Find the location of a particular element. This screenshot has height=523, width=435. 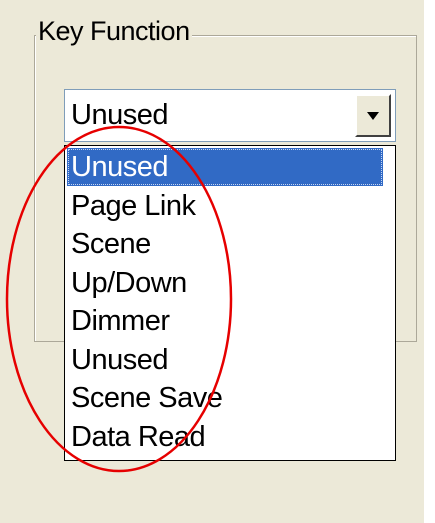

chevron-down-icon is located at coordinates (373, 115).